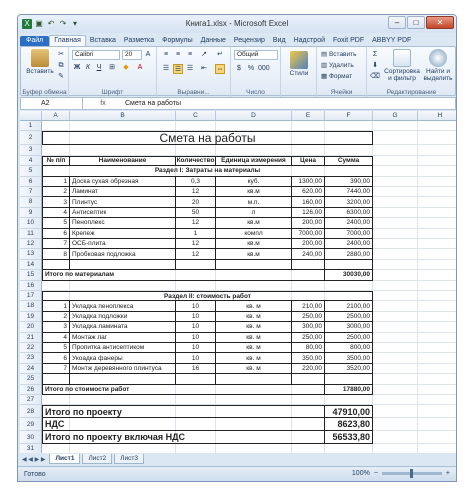 The height and width of the screenshot is (496, 474). Describe the element at coordinates (61, 77) in the screenshot. I see `format-painter-icon: ✎` at that location.